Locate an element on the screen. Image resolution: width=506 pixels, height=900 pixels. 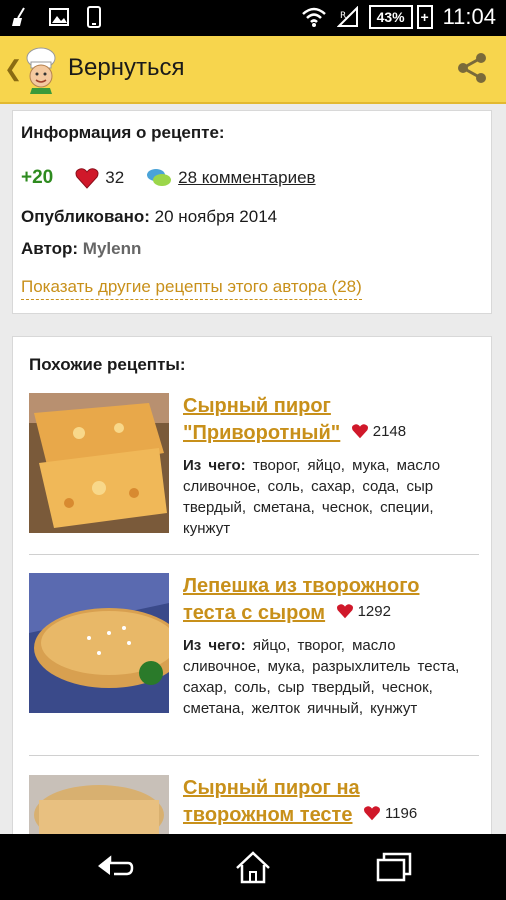
recipe-likes: 1196 is located at coordinates (390, 813).